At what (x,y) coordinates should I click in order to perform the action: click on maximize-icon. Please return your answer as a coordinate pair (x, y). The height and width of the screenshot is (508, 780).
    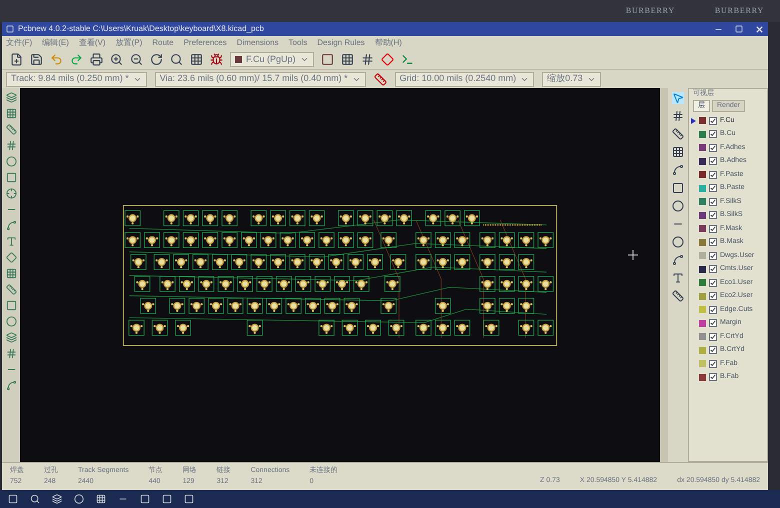
    Looking at the image, I should click on (739, 29).